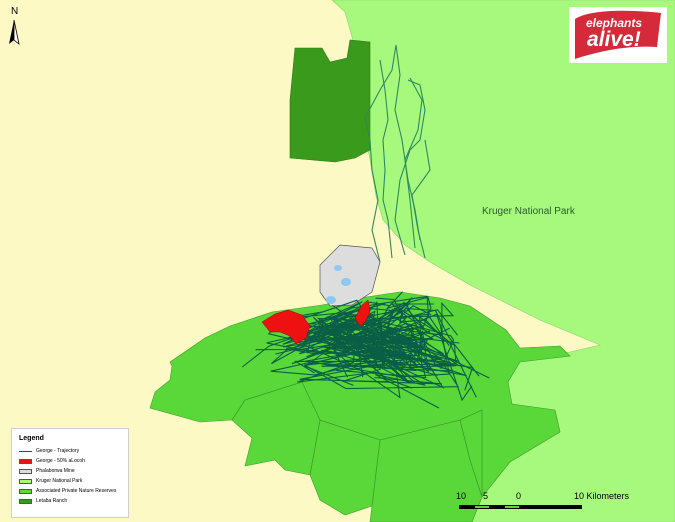  What do you see at coordinates (31, 438) in the screenshot?
I see `legend-title: Legend` at bounding box center [31, 438].